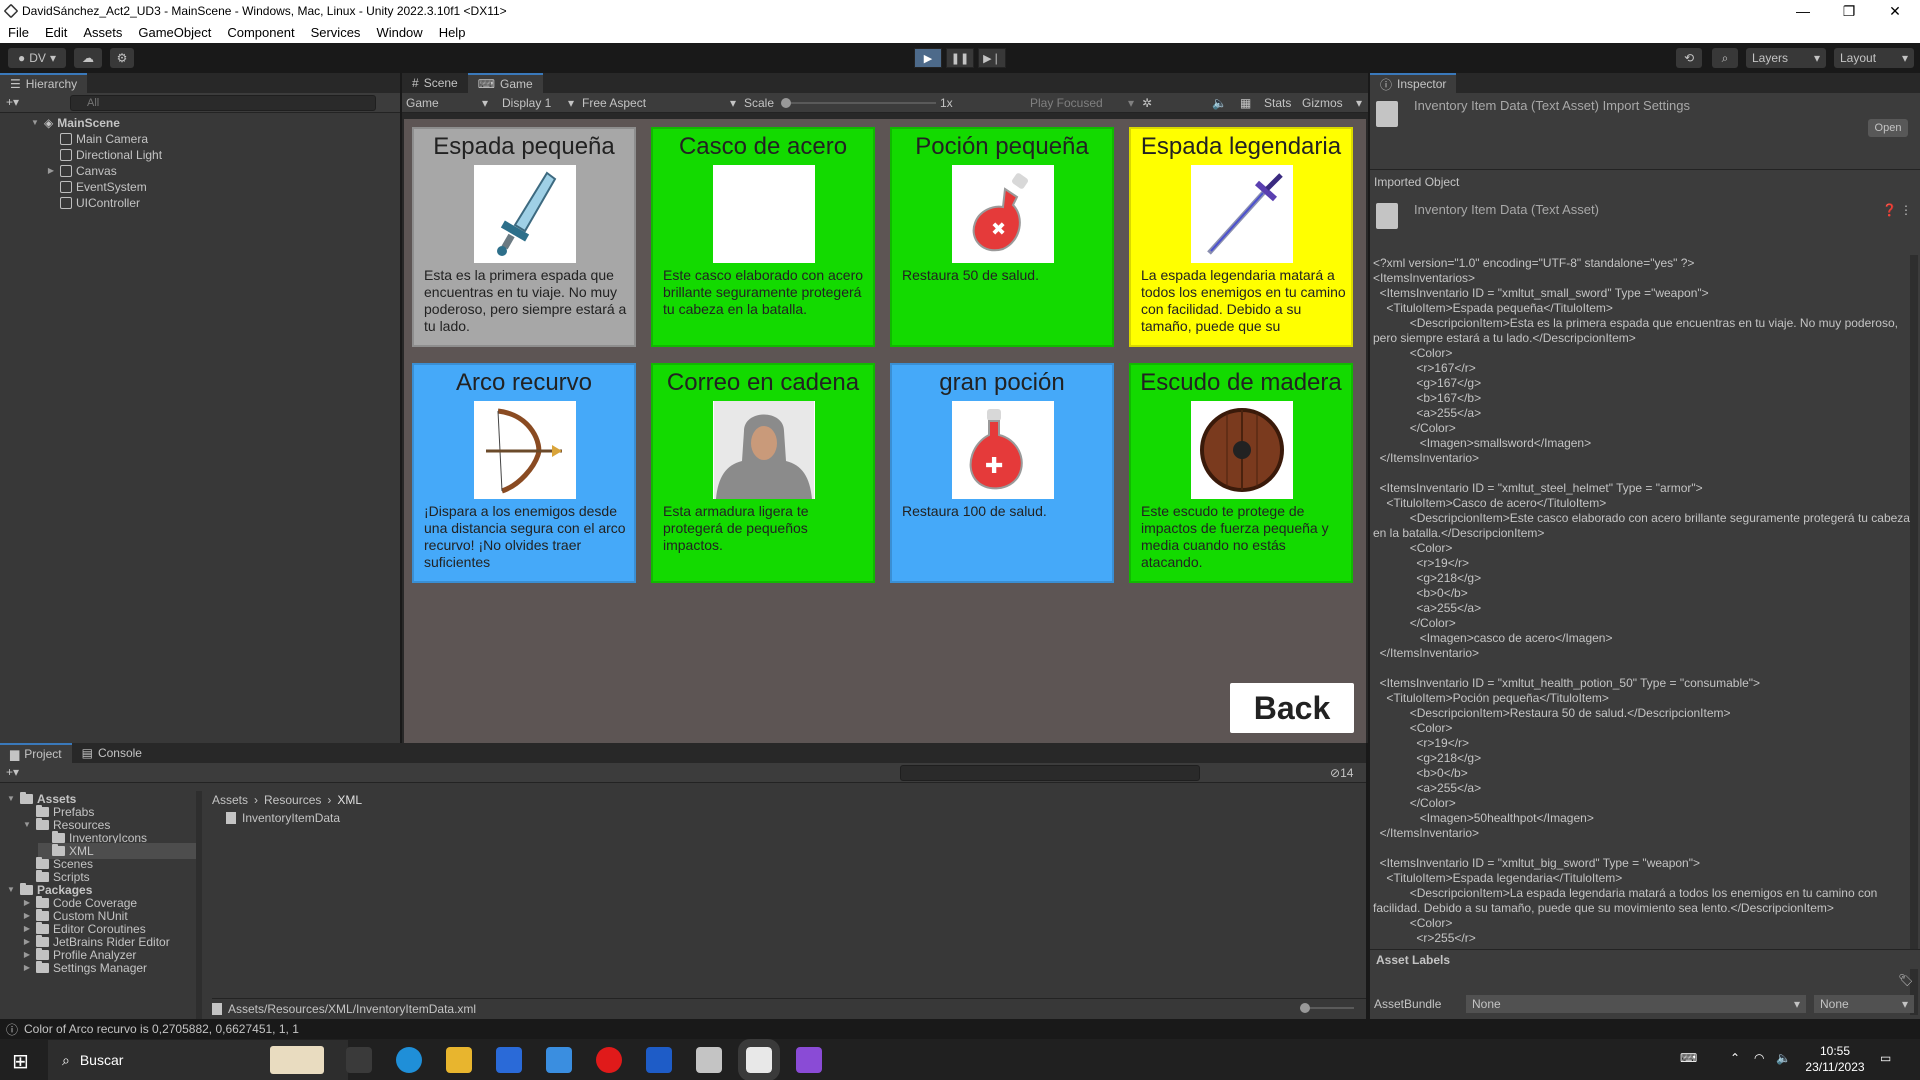 The width and height of the screenshot is (1920, 1080). Describe the element at coordinates (1292, 708) in the screenshot. I see `back-button: Back` at that location.